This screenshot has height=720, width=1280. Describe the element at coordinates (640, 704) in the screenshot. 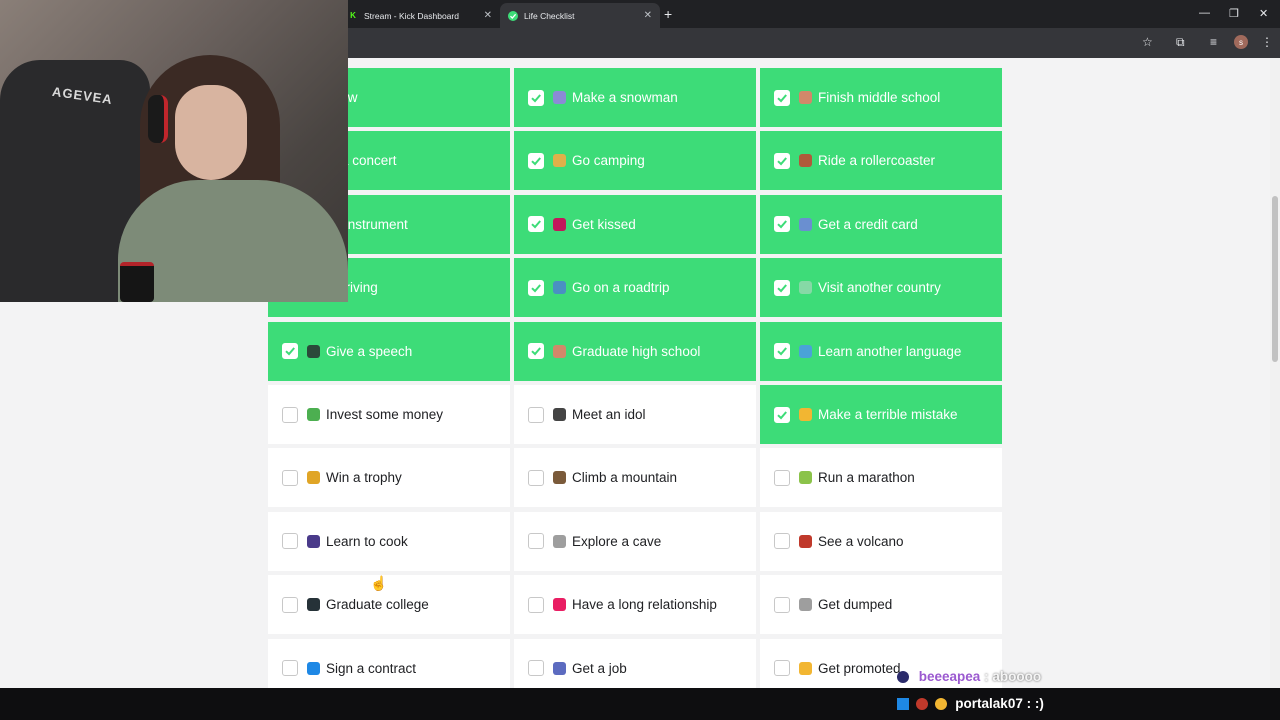

I see `stream-bottom-bar: portalak07 : :)` at that location.